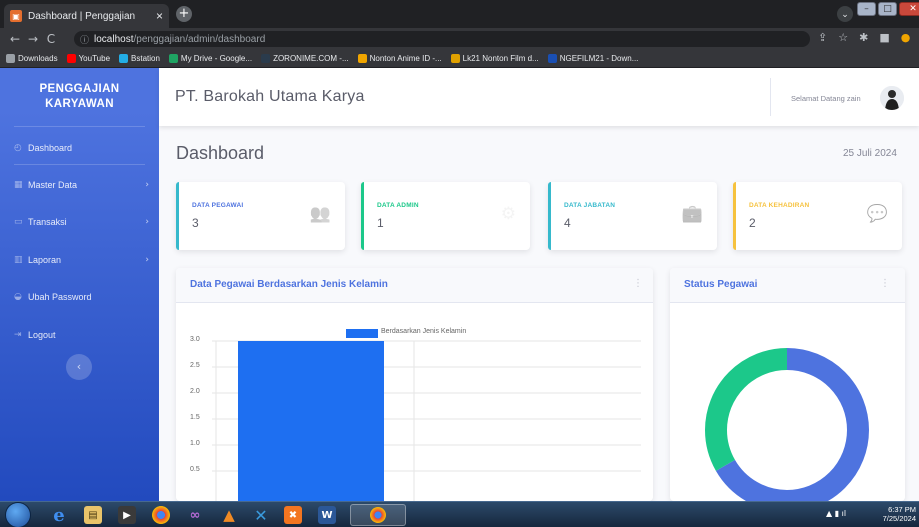 The image size is (919, 527). I want to click on card-value: 1, so click(380, 223).